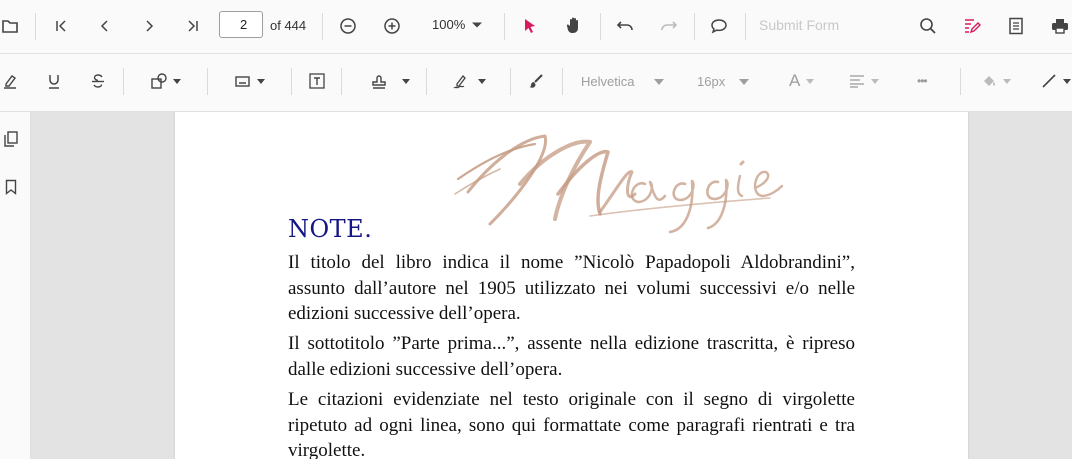 The width and height of the screenshot is (1072, 459). What do you see at coordinates (469, 81) in the screenshot?
I see `signature-dropdown` at bounding box center [469, 81].